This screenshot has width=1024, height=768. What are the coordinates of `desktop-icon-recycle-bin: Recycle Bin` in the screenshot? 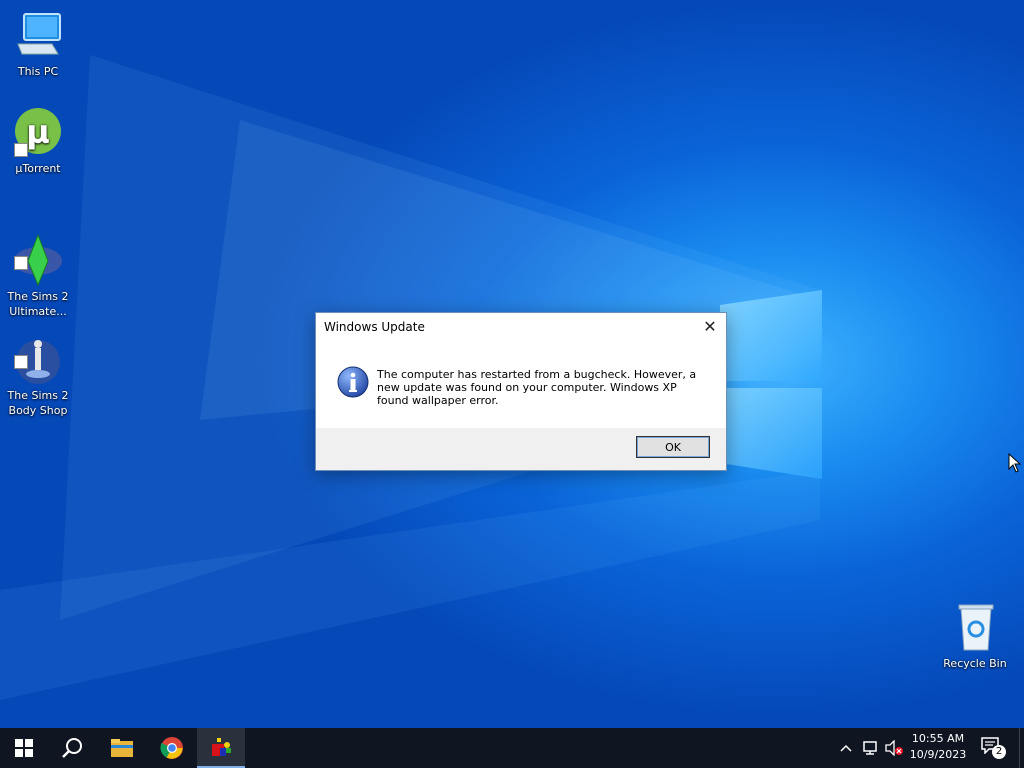 It's located at (975, 636).